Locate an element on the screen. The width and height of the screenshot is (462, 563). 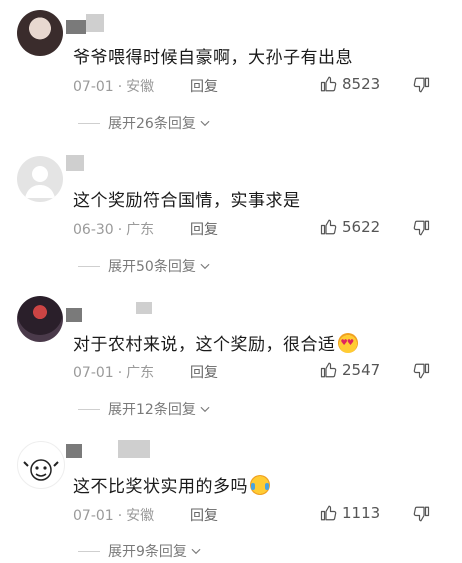
expand-label: 展开12条回复 is located at coordinates (152, 410).